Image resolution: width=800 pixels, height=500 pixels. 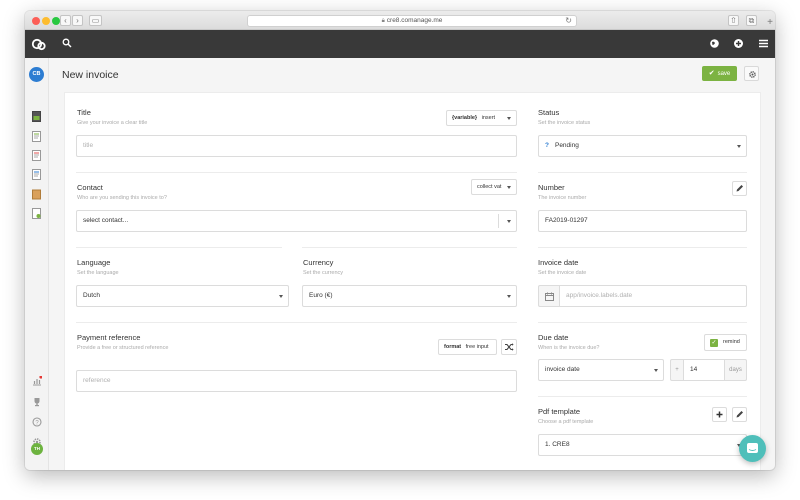 What do you see at coordinates (739, 188) in the screenshot?
I see `edit-number-button` at bounding box center [739, 188].